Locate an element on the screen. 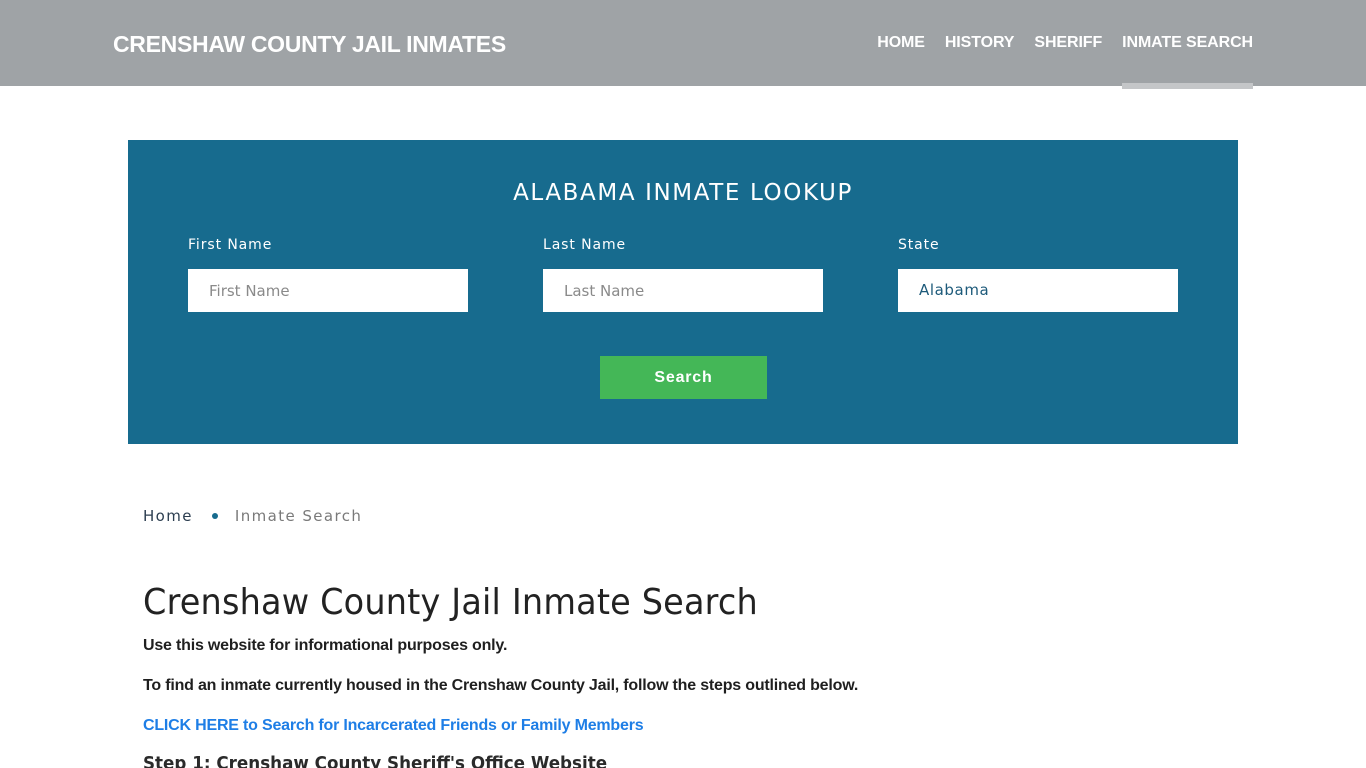 The width and height of the screenshot is (1366, 768). nav-sheriff: SHERIFF is located at coordinates (1068, 44).